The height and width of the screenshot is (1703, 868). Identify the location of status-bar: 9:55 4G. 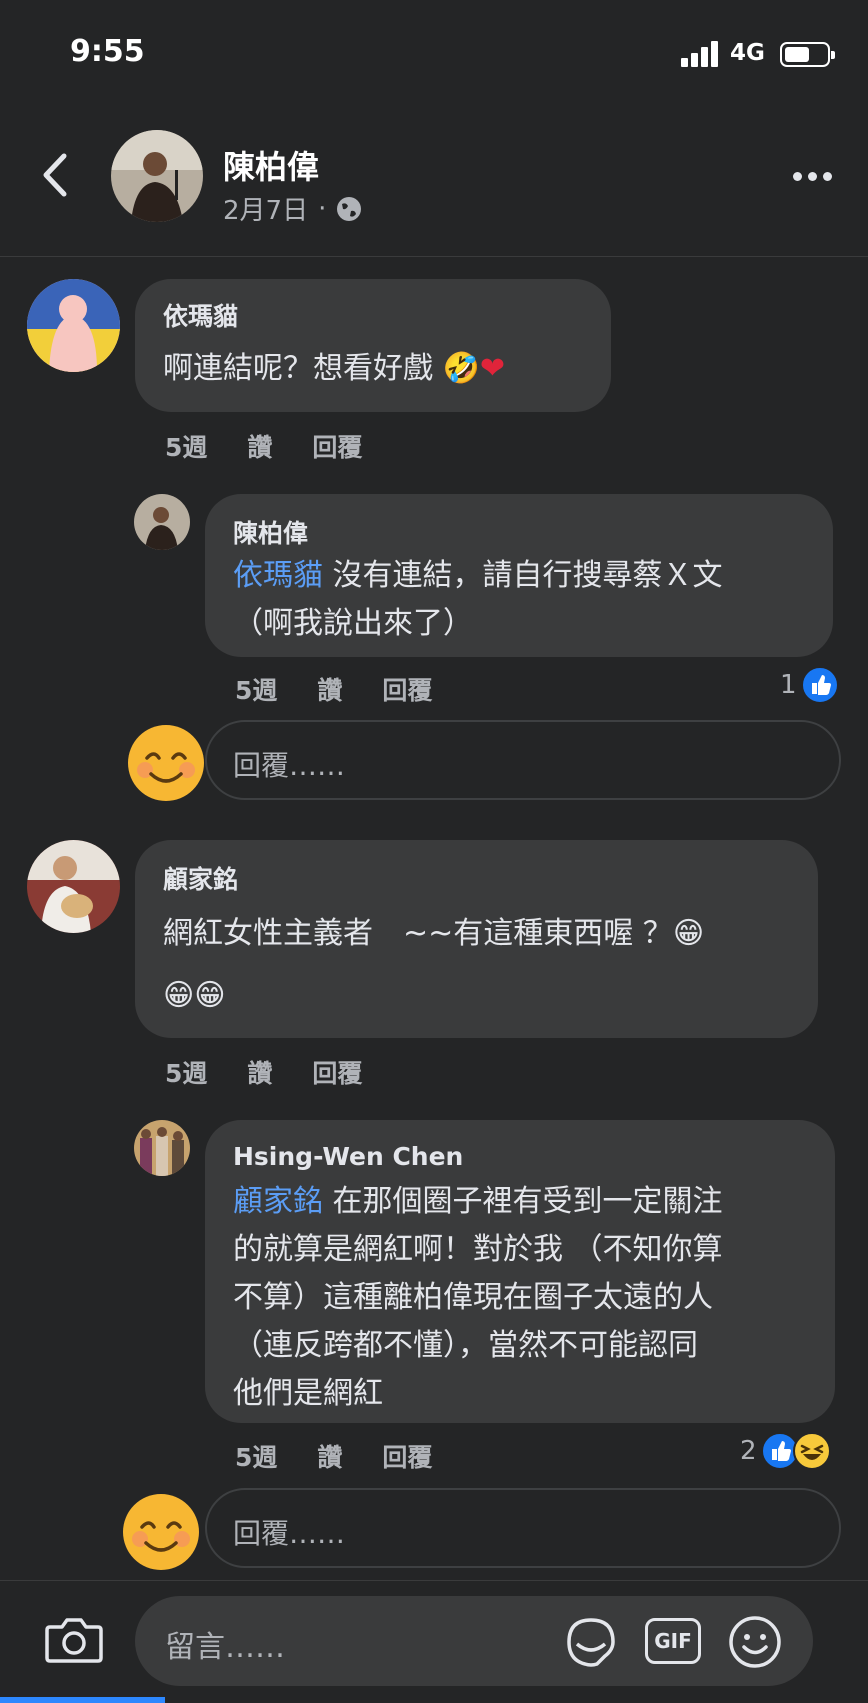
(434, 55).